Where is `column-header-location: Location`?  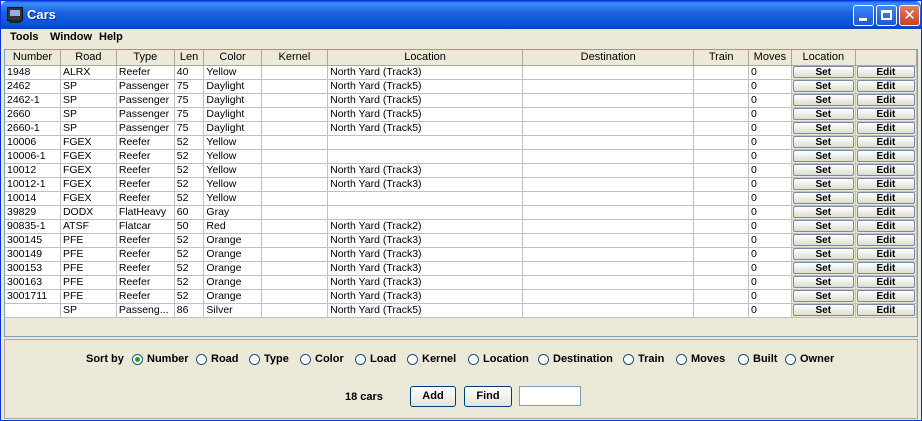 column-header-location: Location is located at coordinates (425, 58).